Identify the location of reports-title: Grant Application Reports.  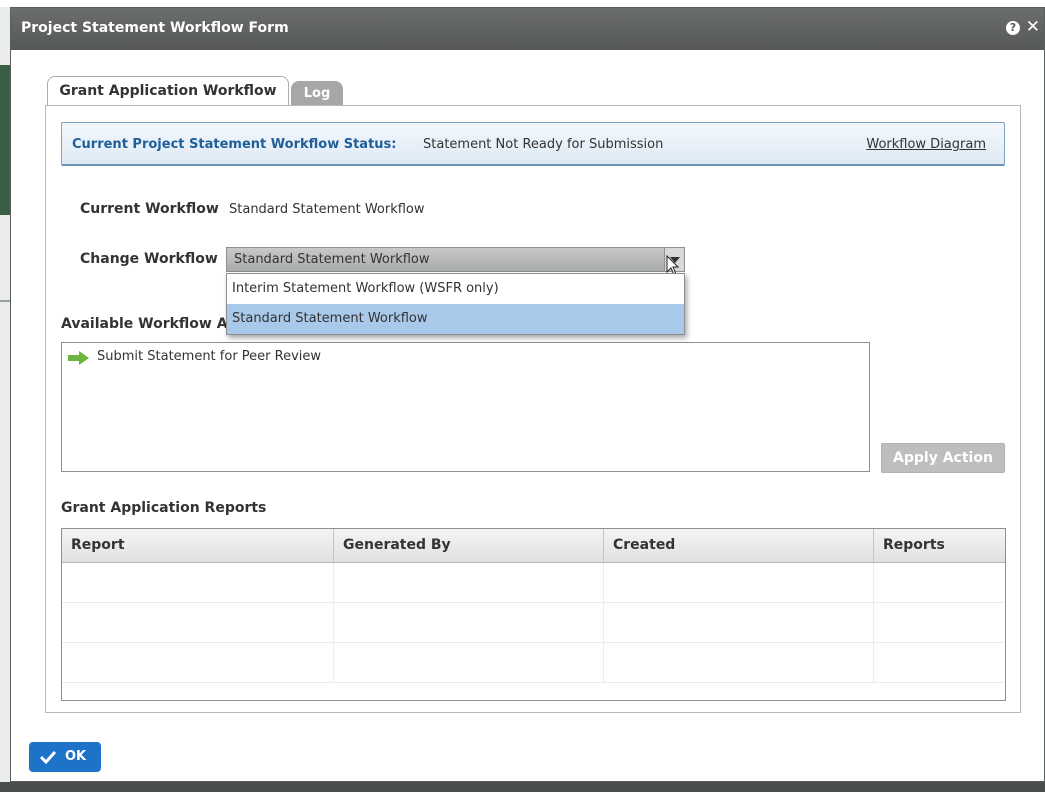
(164, 508).